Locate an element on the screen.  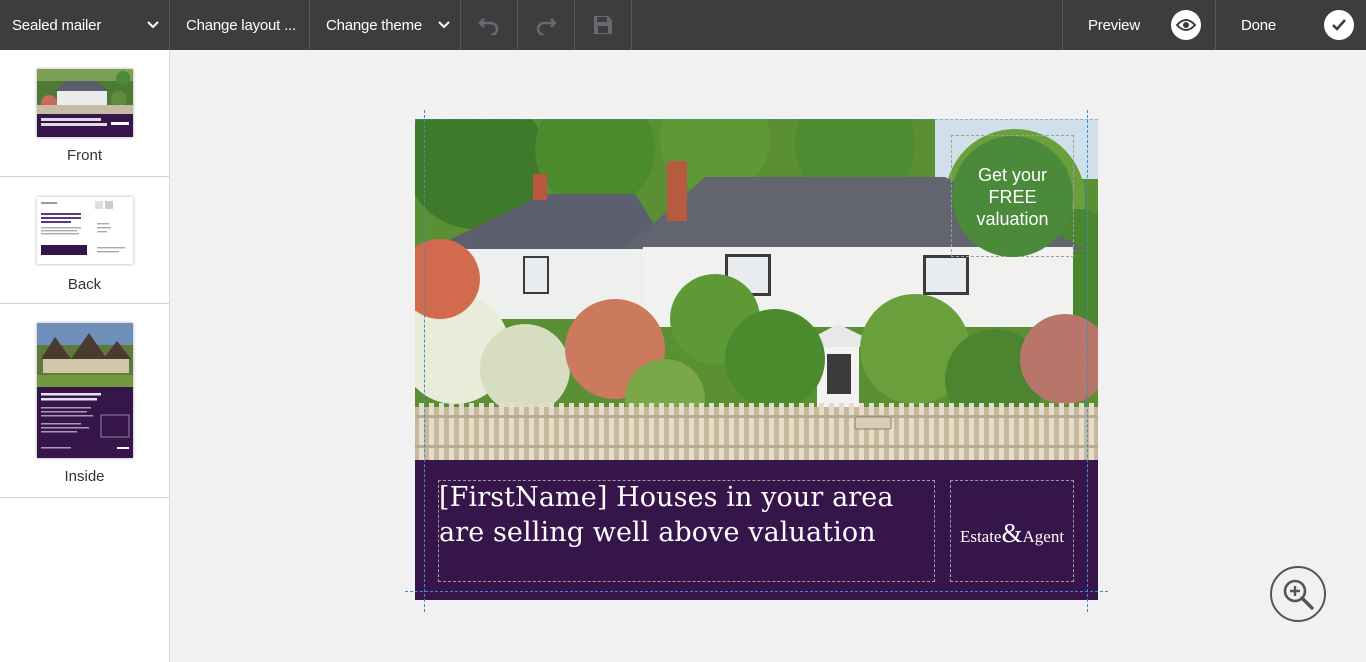
toolbar-spacer is located at coordinates (847, 25).